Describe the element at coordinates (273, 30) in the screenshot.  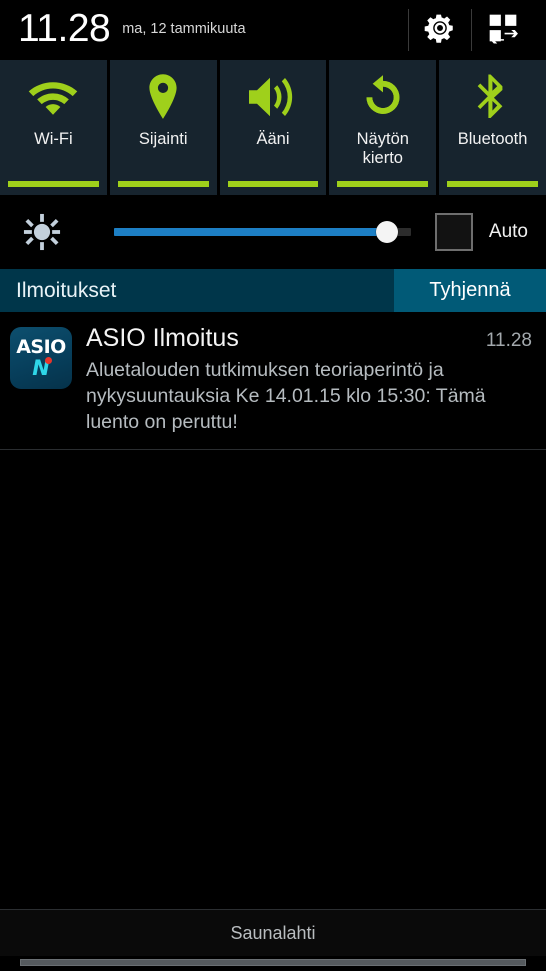
I see `status-header: 11.28 ma, 12 tammikuuta` at that location.